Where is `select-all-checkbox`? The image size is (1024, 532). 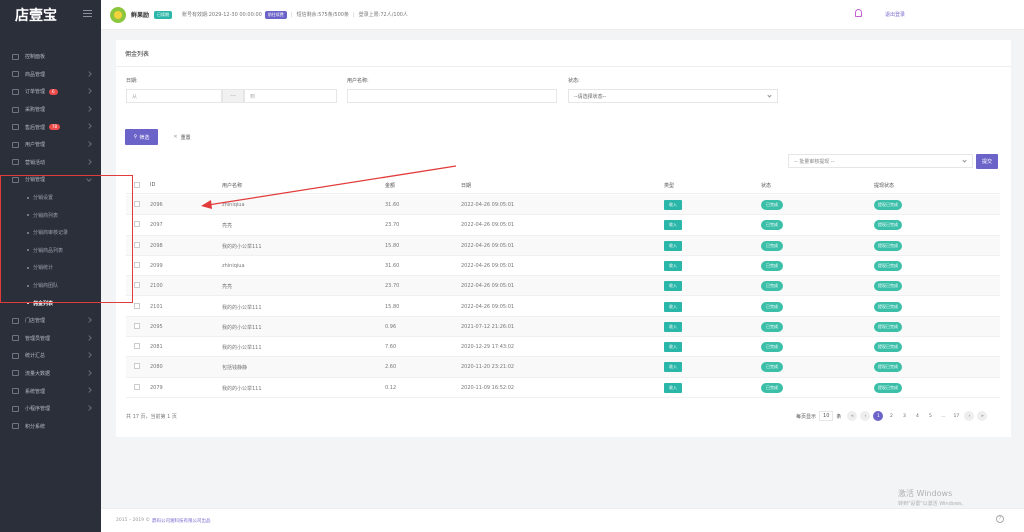 select-all-checkbox is located at coordinates (137, 185).